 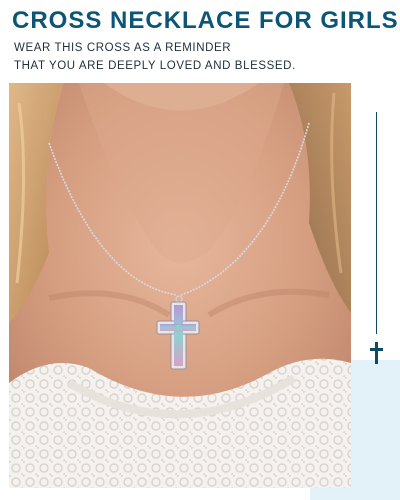 What do you see at coordinates (376, 223) in the screenshot?
I see `decorative-line` at bounding box center [376, 223].